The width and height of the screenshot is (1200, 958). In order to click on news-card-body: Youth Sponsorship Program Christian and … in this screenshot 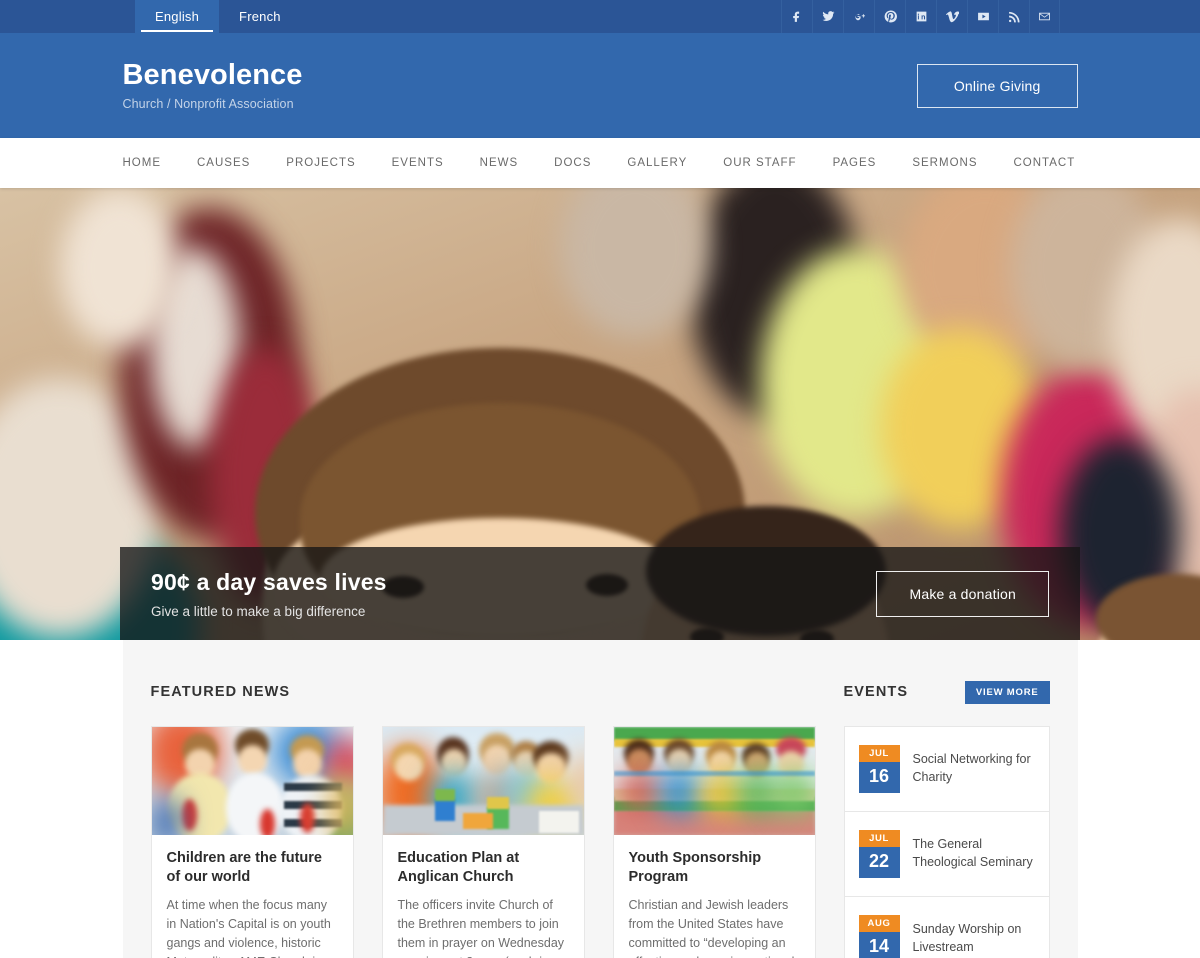, I will do `click(714, 896)`.